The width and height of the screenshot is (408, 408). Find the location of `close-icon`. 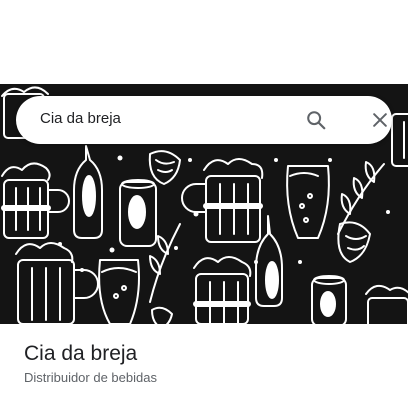

close-icon is located at coordinates (380, 120).